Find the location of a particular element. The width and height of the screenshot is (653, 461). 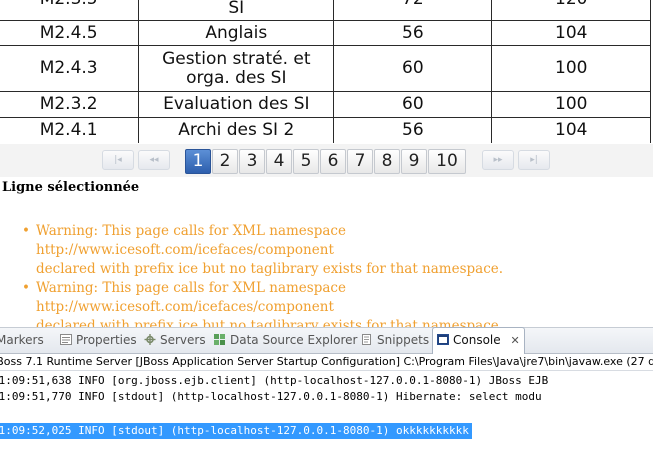

servers-icon is located at coordinates (150, 339).